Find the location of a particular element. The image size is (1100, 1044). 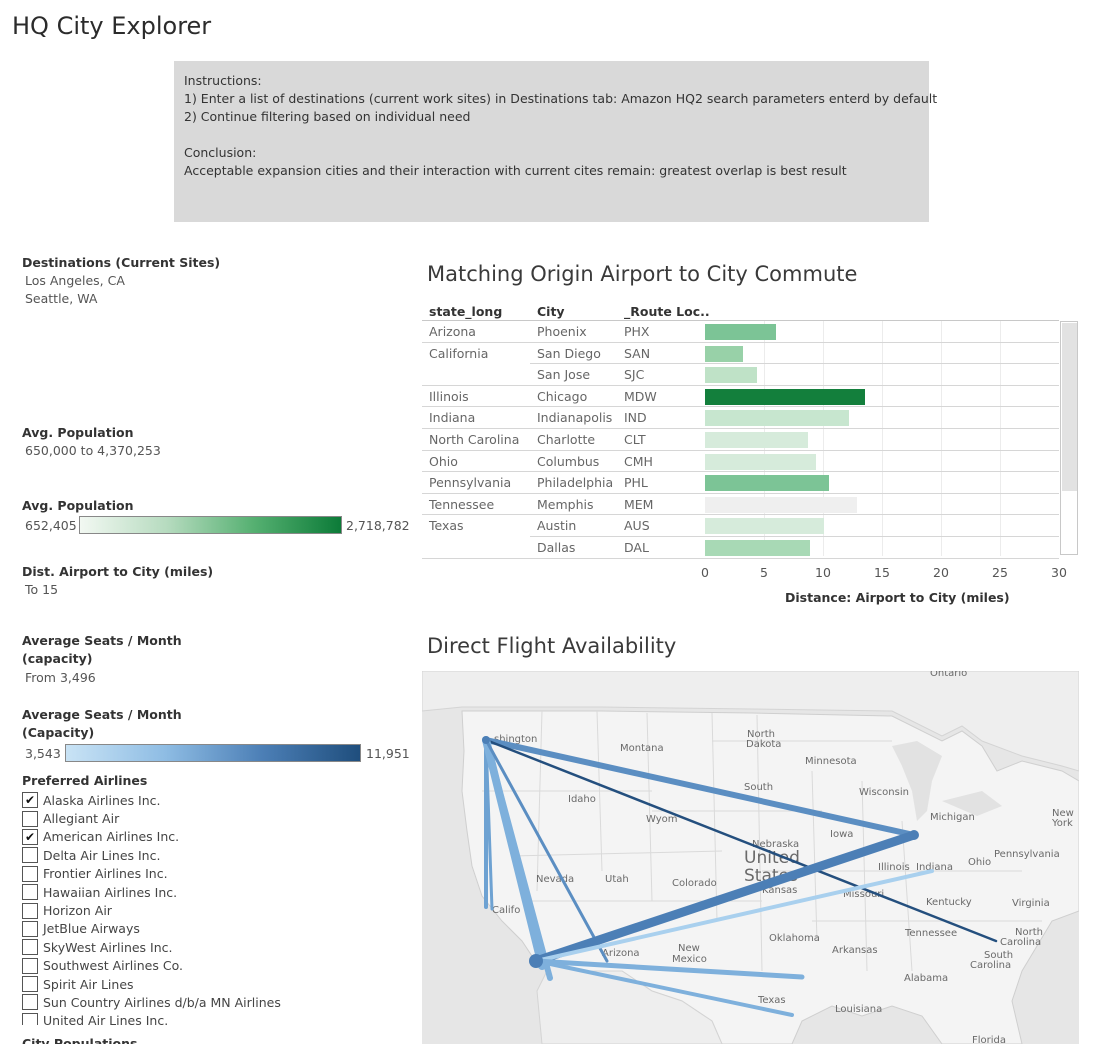

cell-state: Pennsylvania is located at coordinates (470, 483).